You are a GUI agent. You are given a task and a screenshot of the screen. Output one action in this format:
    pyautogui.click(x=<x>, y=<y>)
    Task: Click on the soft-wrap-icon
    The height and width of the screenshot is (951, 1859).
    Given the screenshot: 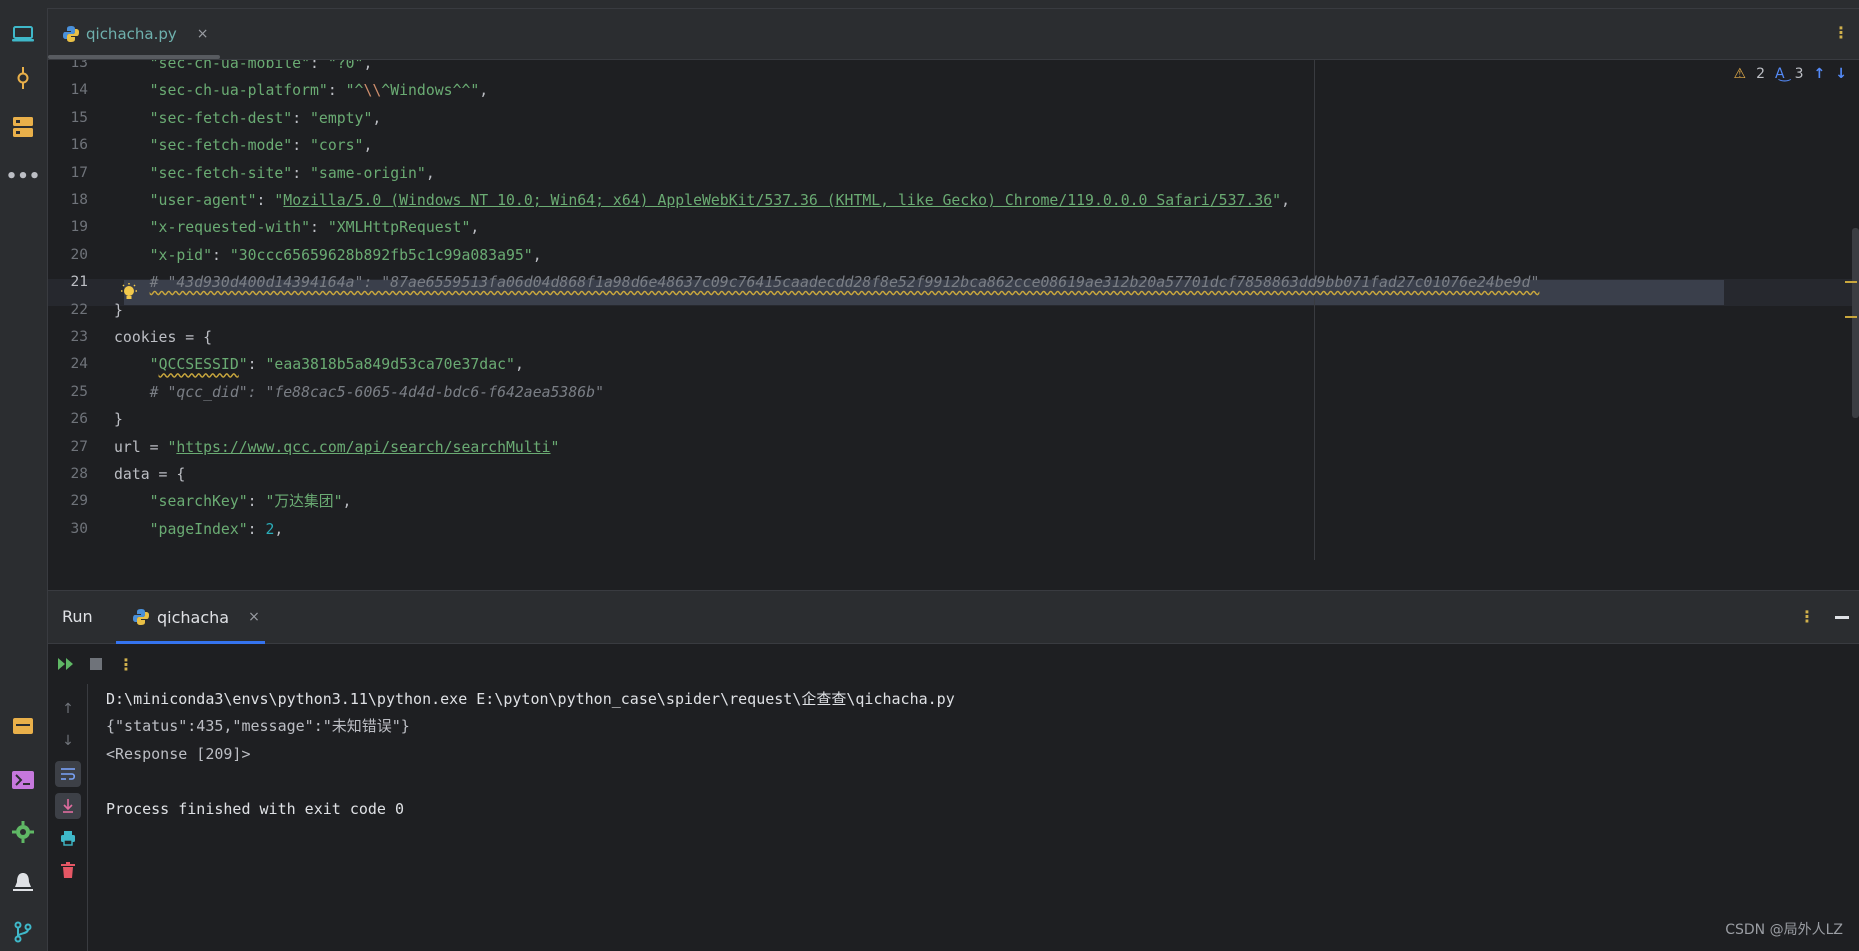 What is the action you would take?
    pyautogui.click(x=68, y=774)
    